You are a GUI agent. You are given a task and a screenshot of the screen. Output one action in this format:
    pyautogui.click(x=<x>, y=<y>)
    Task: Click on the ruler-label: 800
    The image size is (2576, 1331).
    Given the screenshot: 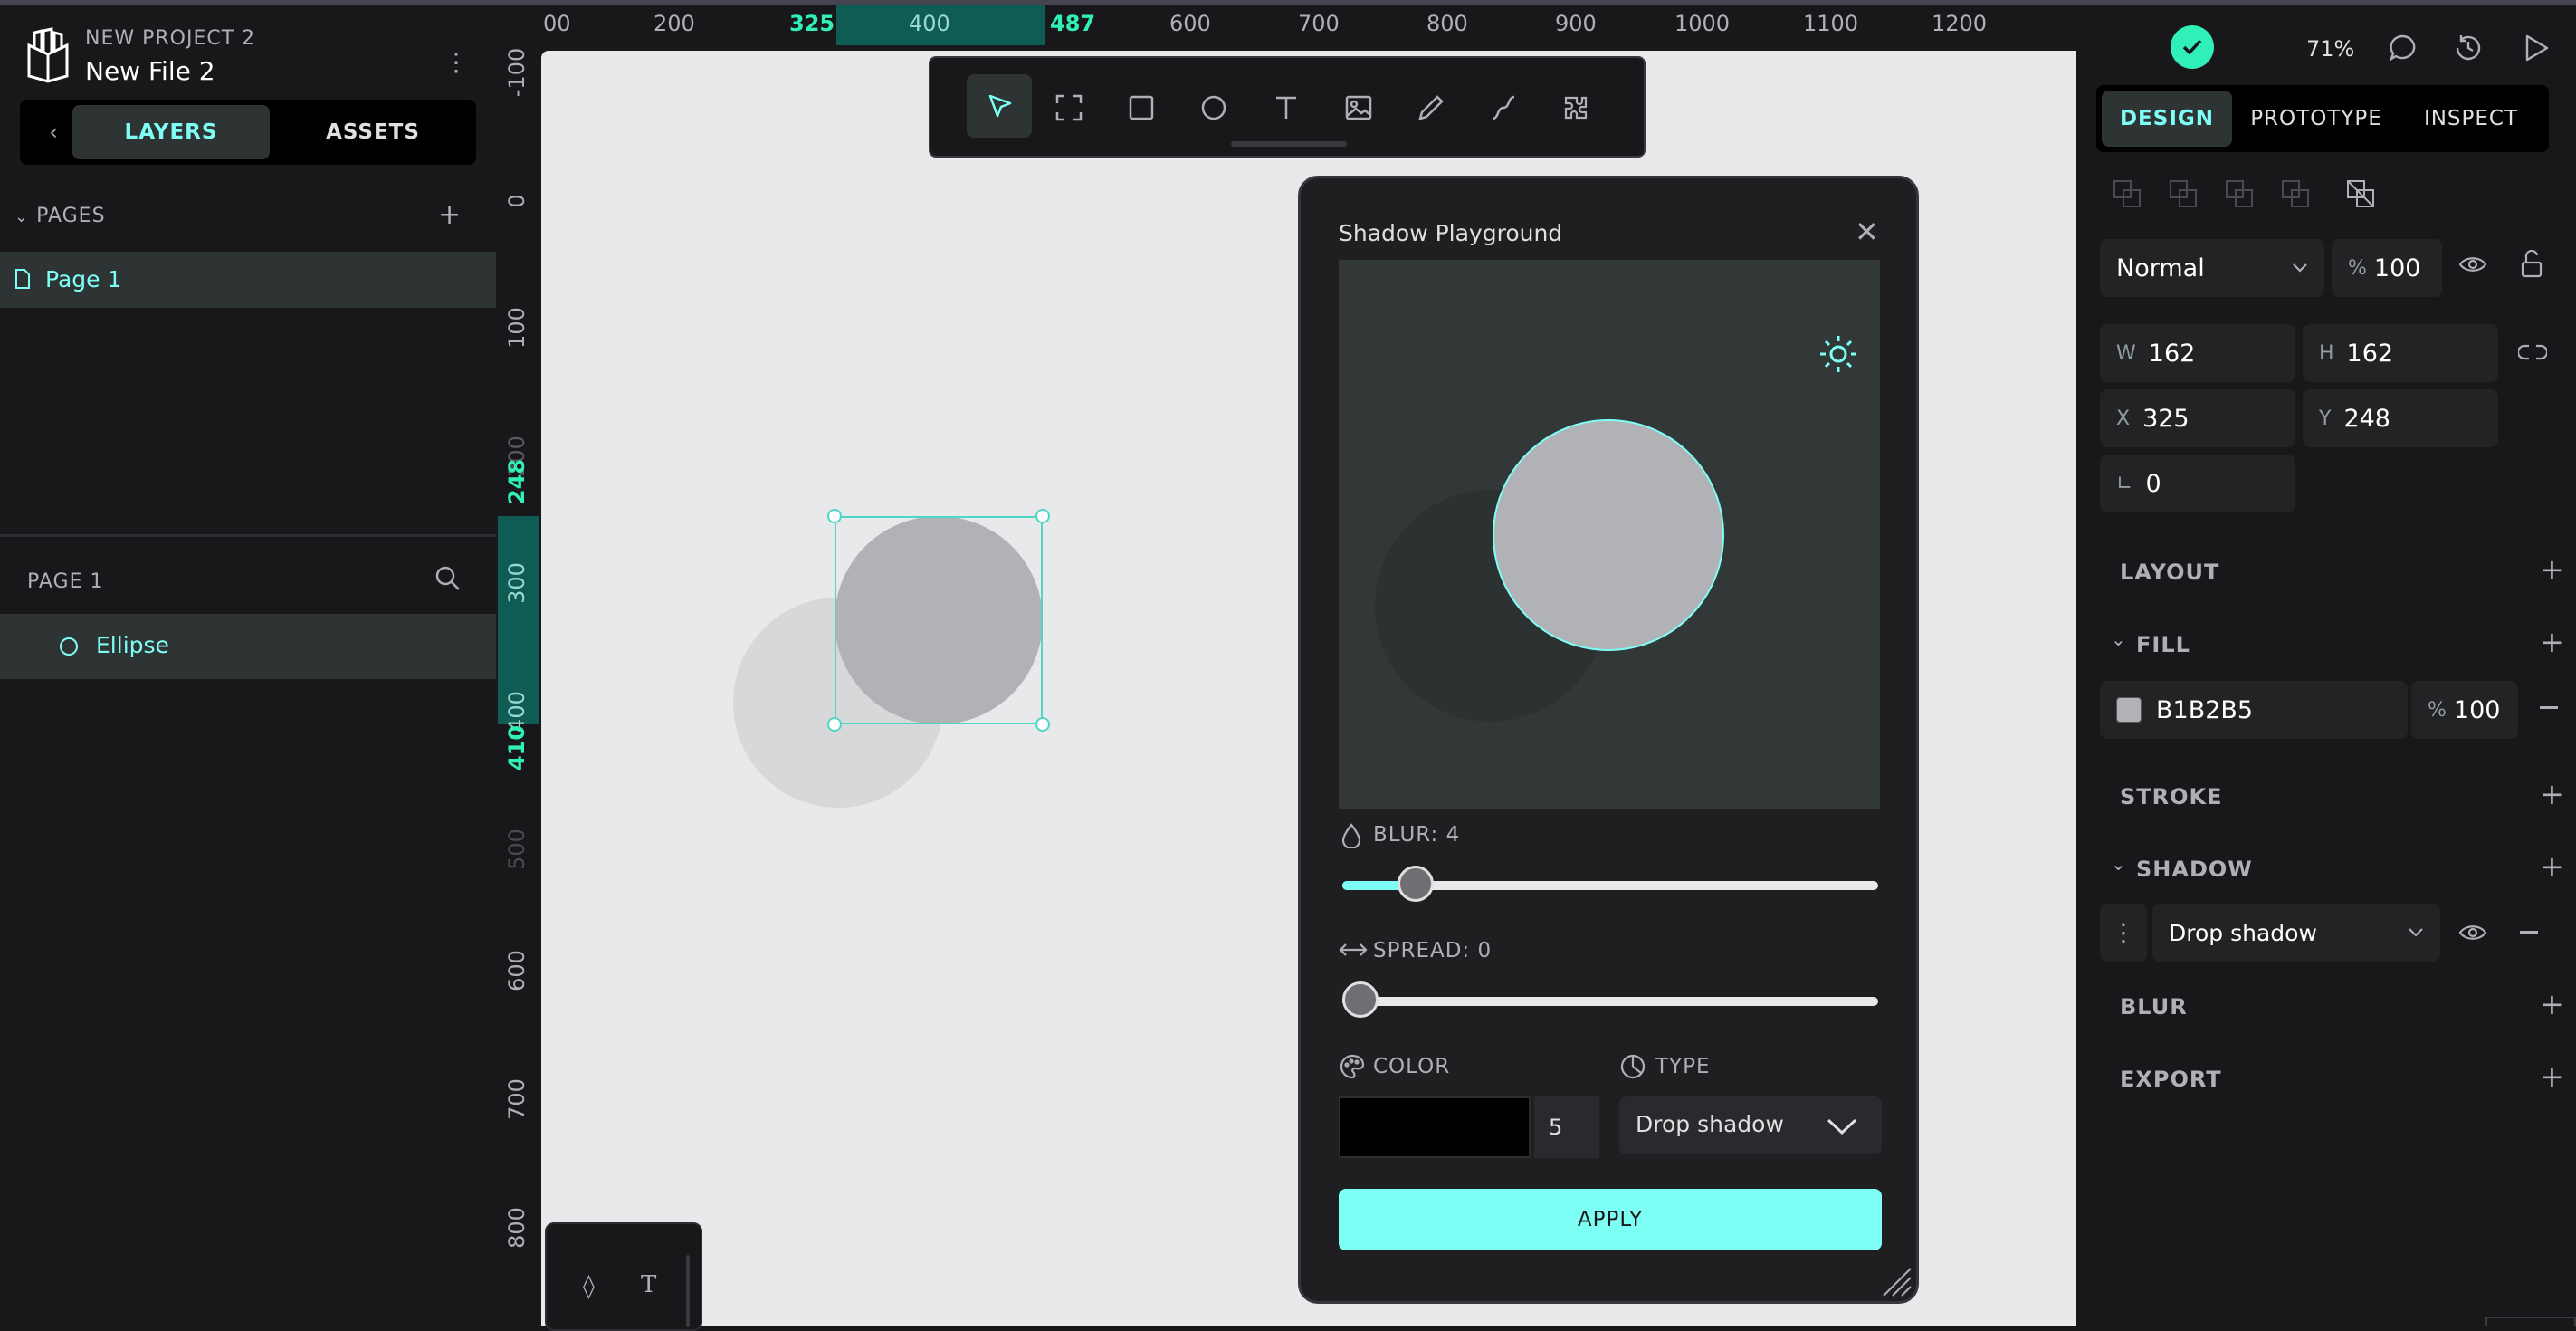 What is the action you would take?
    pyautogui.click(x=1447, y=23)
    